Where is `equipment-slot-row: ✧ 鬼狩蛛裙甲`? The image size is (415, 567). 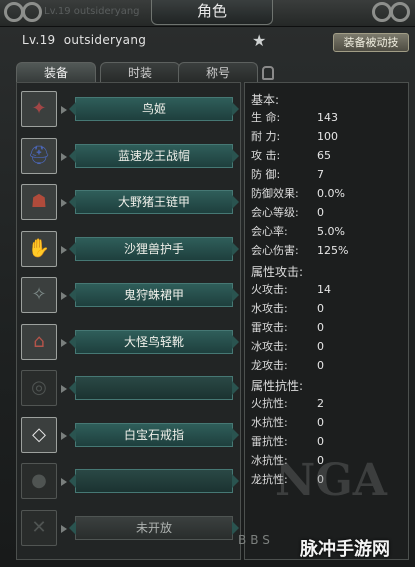 equipment-slot-row: ✧ 鬼狩蛛裙甲 is located at coordinates (128, 295).